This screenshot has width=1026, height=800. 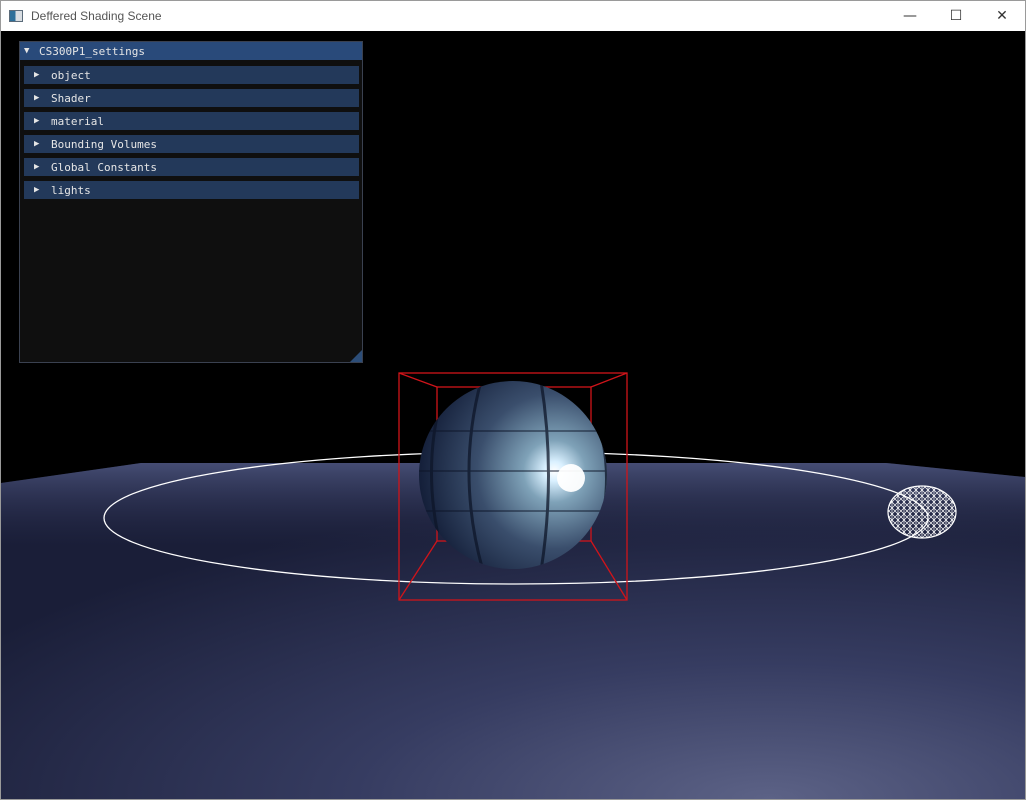 I want to click on app-icon, so click(x=16, y=16).